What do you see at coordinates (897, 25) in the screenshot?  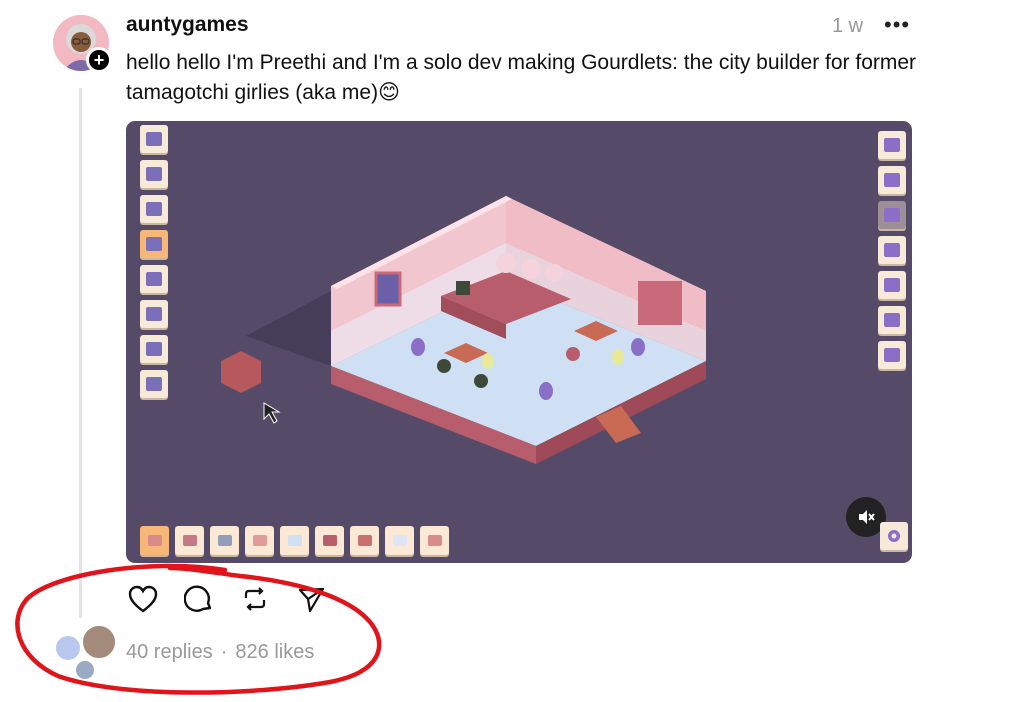 I see `more-options-button: •••` at bounding box center [897, 25].